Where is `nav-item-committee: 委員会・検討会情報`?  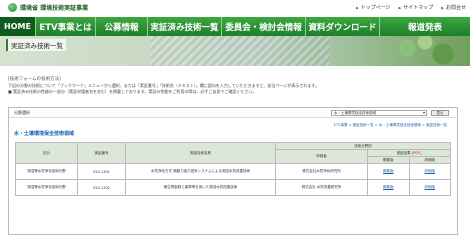
nav-item-committee: 委員会・検討会情報 is located at coordinates (264, 26).